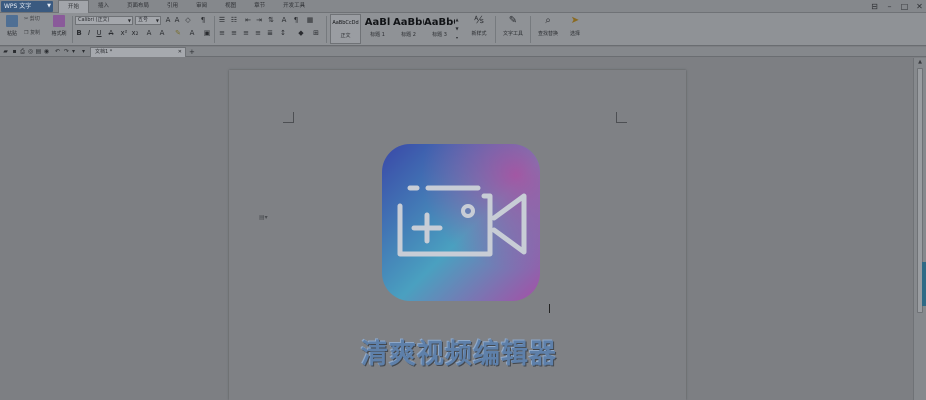 This screenshot has width=926, height=400. What do you see at coordinates (271, 20) in the screenshot?
I see `sort-icon: ⇅` at bounding box center [271, 20].